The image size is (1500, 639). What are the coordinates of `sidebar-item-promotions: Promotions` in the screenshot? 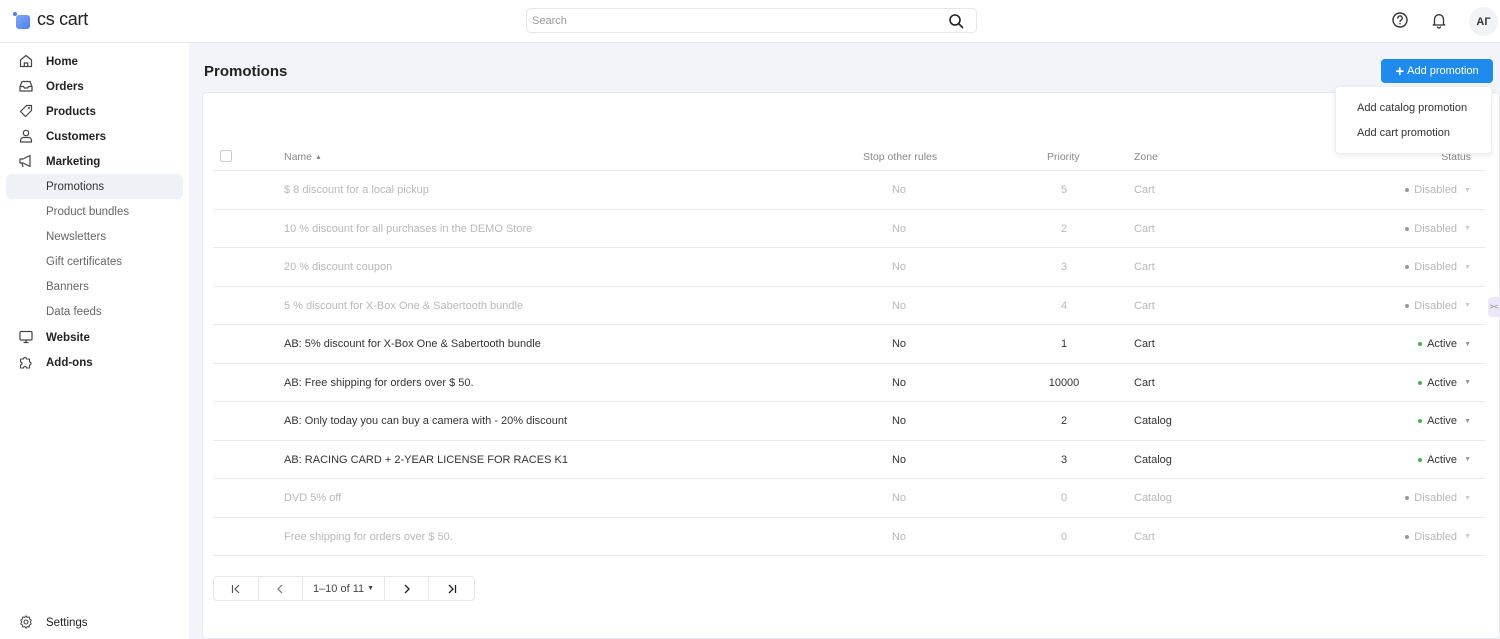 It's located at (94, 186).